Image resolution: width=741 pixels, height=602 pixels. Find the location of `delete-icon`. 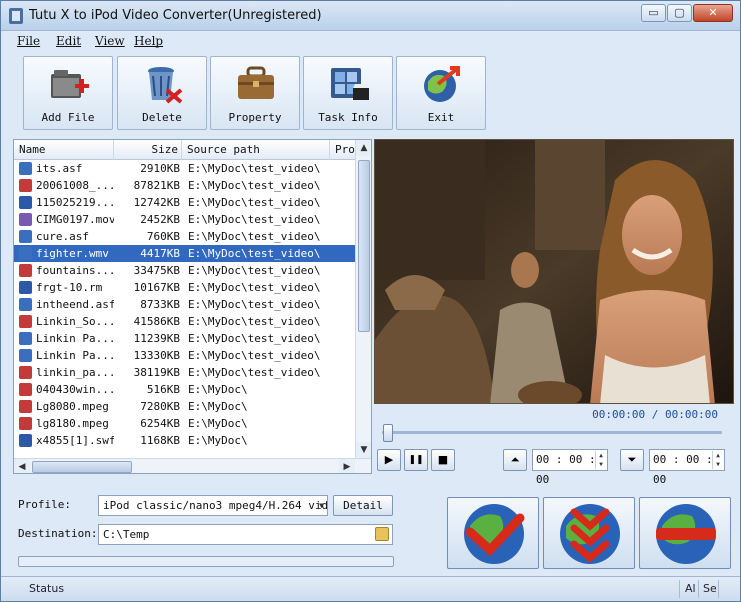

delete-icon is located at coordinates (165, 85).